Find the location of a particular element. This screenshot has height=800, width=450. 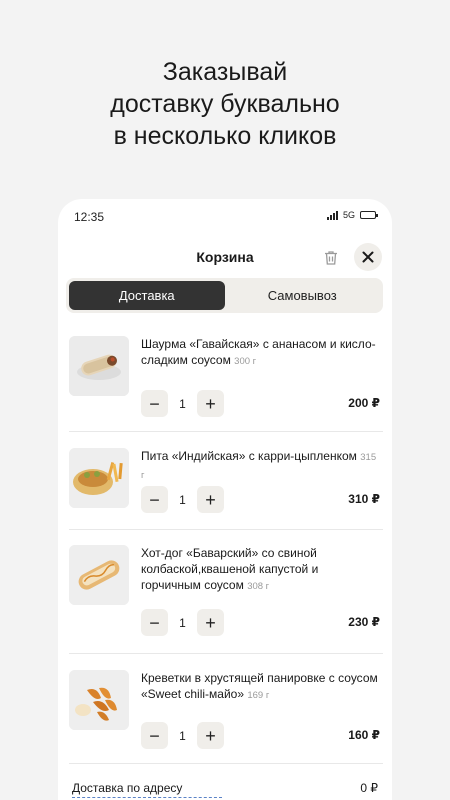

item-weight: 169 г is located at coordinates (258, 695).